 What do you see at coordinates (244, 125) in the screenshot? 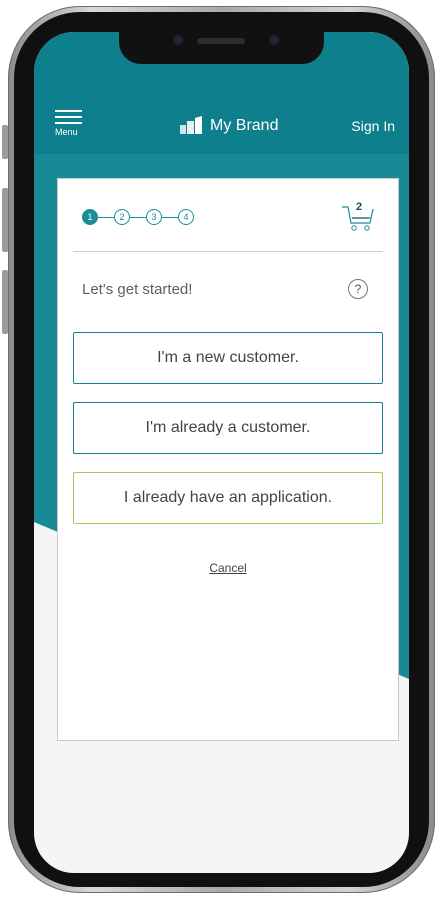
I see `brand-name: My Brand` at bounding box center [244, 125].